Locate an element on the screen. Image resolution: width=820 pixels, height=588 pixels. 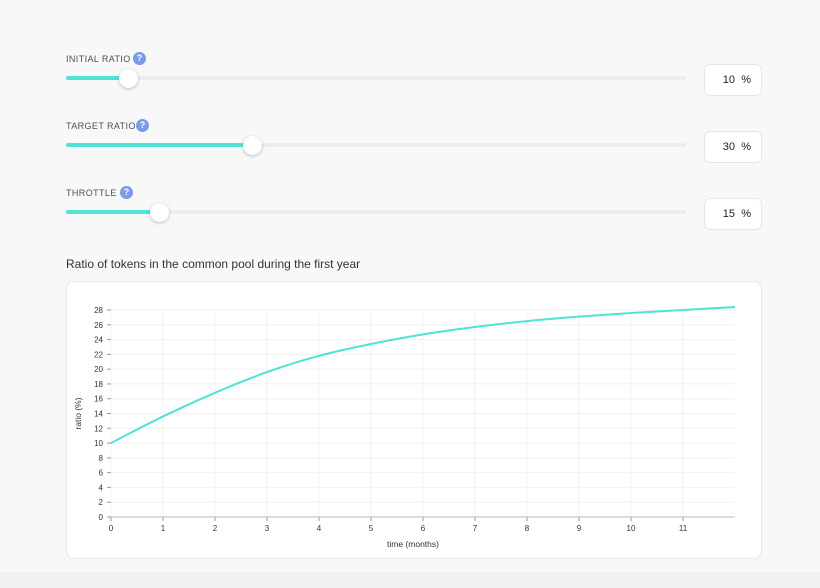
y-tick-label: 22 is located at coordinates (98, 354).